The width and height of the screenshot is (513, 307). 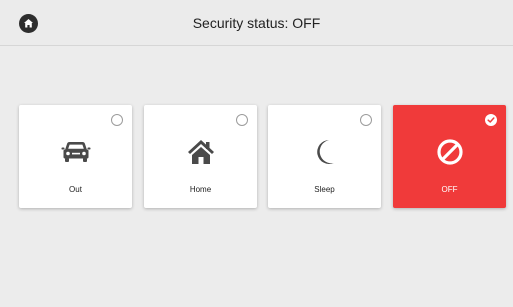 I want to click on header-bar: Security status: OFF, so click(x=256, y=23).